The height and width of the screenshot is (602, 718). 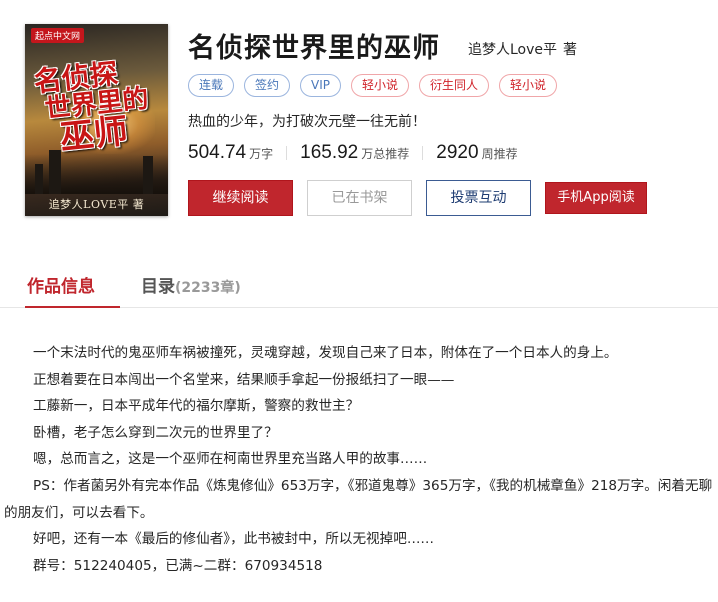 I want to click on stat-weekly-recommend: 2920 周推荐, so click(x=476, y=153).